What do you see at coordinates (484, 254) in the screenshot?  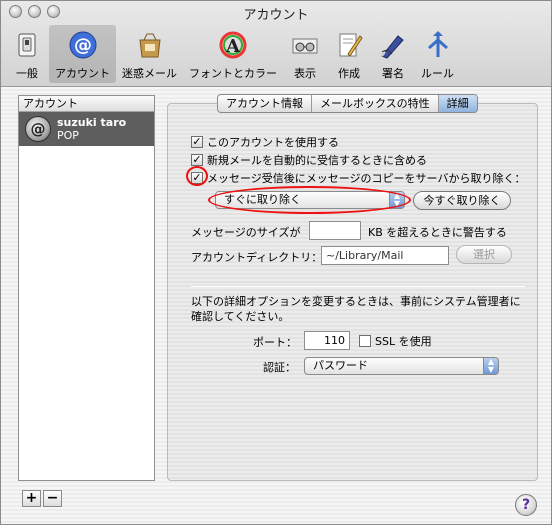 I see `choose-directory-button: 選択` at bounding box center [484, 254].